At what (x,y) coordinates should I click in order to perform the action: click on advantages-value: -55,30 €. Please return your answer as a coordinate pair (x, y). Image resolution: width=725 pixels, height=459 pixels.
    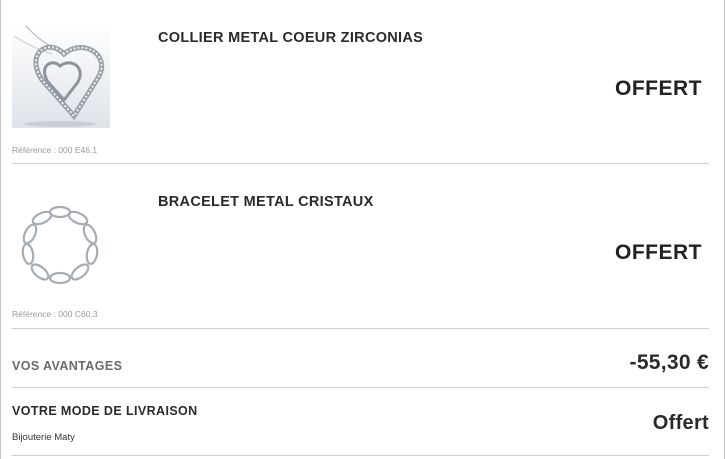
    Looking at the image, I should click on (669, 362).